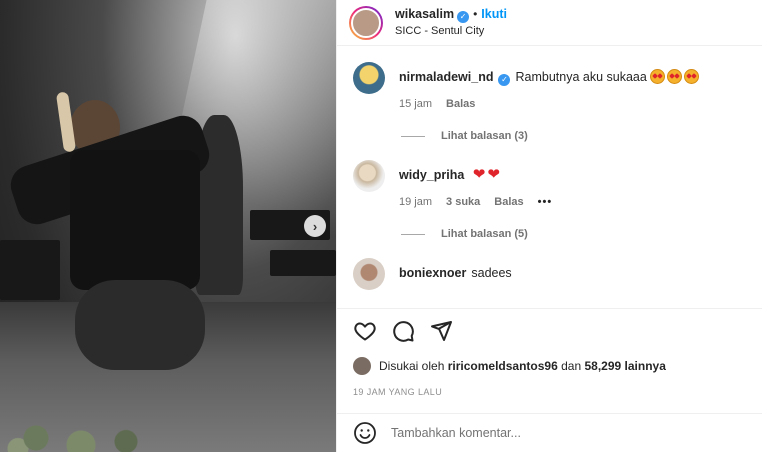 This screenshot has height=452, width=762. What do you see at coordinates (30, 270) in the screenshot?
I see `stage-speaker` at bounding box center [30, 270].